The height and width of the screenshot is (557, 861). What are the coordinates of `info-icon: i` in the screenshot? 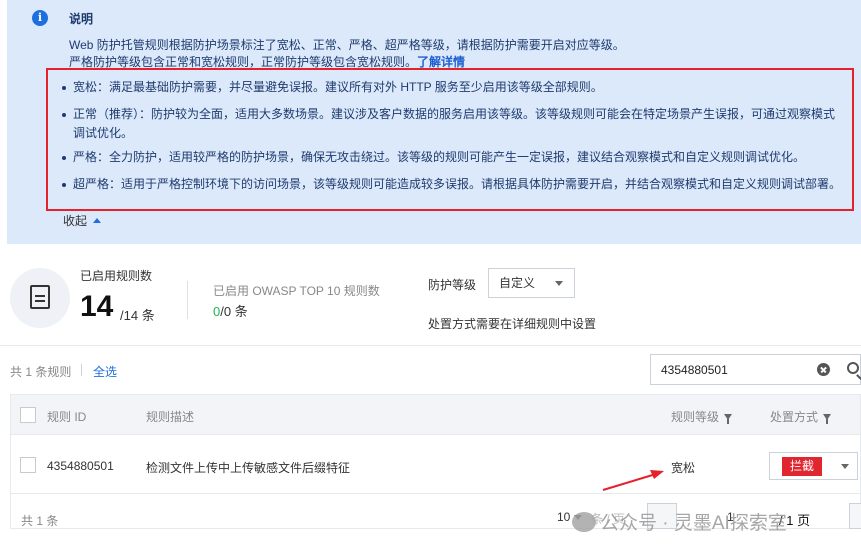 It's located at (40, 18).